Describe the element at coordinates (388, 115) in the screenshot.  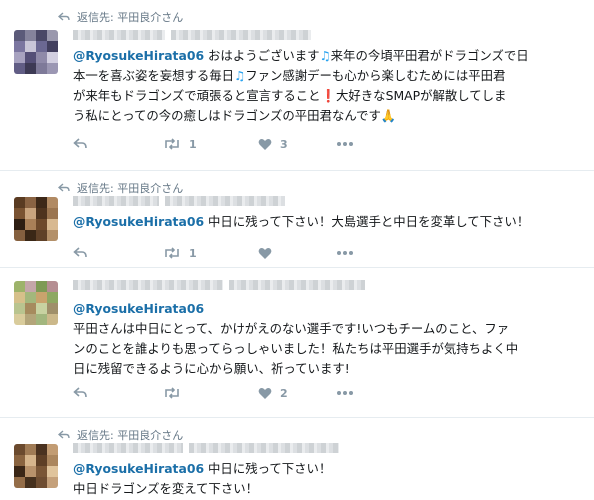
I see `praying-hands-emoji: 🙏` at that location.